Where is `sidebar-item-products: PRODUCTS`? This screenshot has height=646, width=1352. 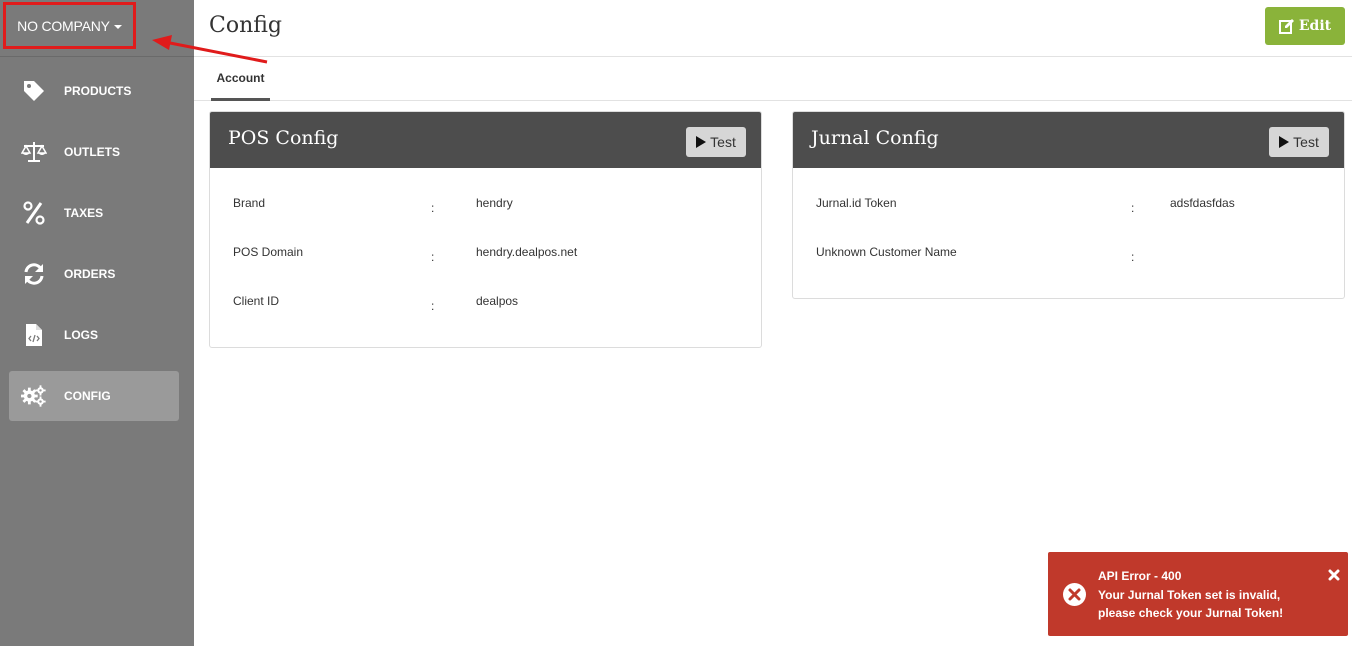
sidebar-item-products: PRODUCTS is located at coordinates (94, 91).